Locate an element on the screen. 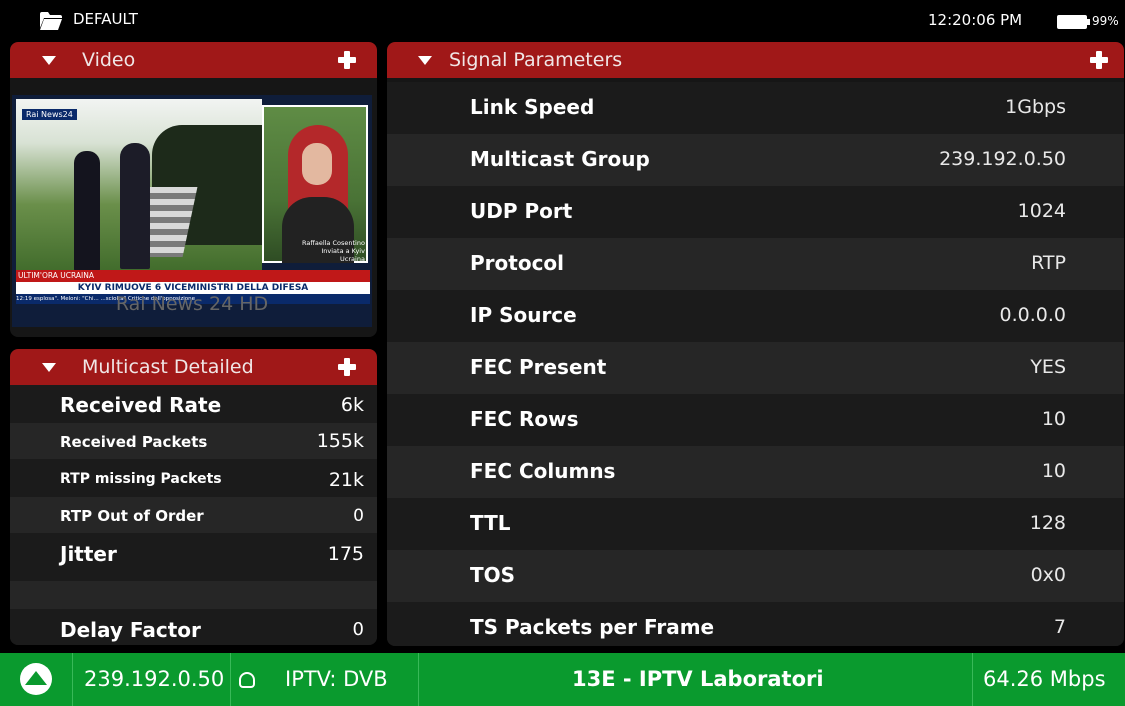  signal-row-udp-port: UDP Port 1024 is located at coordinates (755, 212).